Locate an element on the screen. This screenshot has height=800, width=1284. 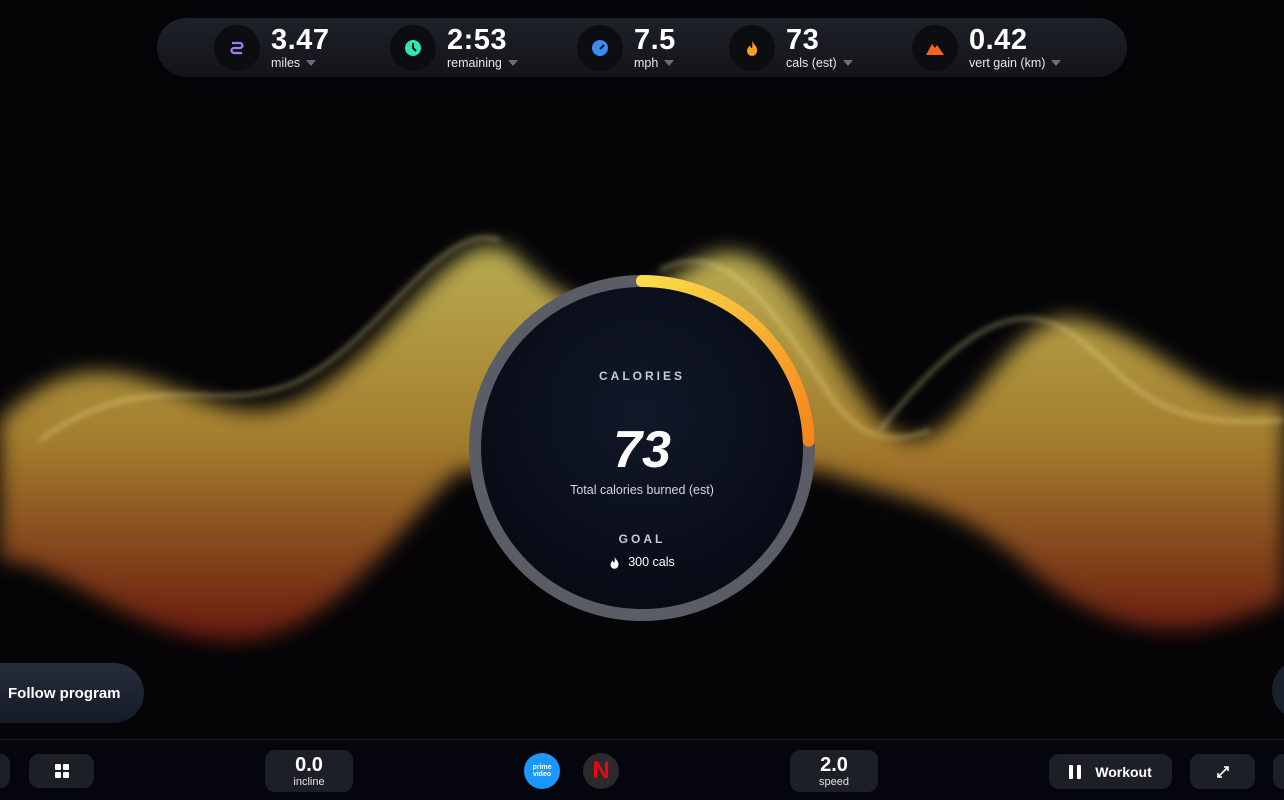
clock-icon is located at coordinates (413, 48).